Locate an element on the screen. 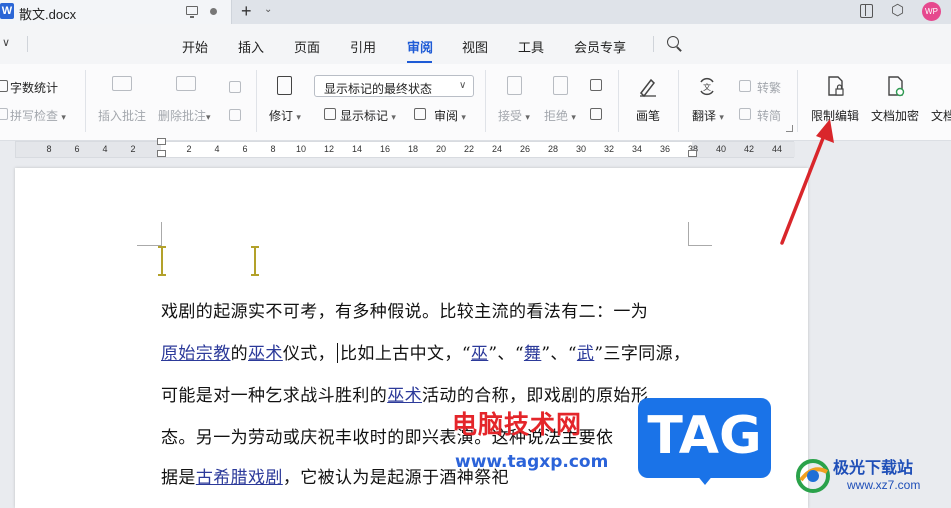 Image resolution: width=951 pixels, height=508 pixels. title-bar: W 散文.docx + ⌄ ⬡ WP is located at coordinates (475, 12).